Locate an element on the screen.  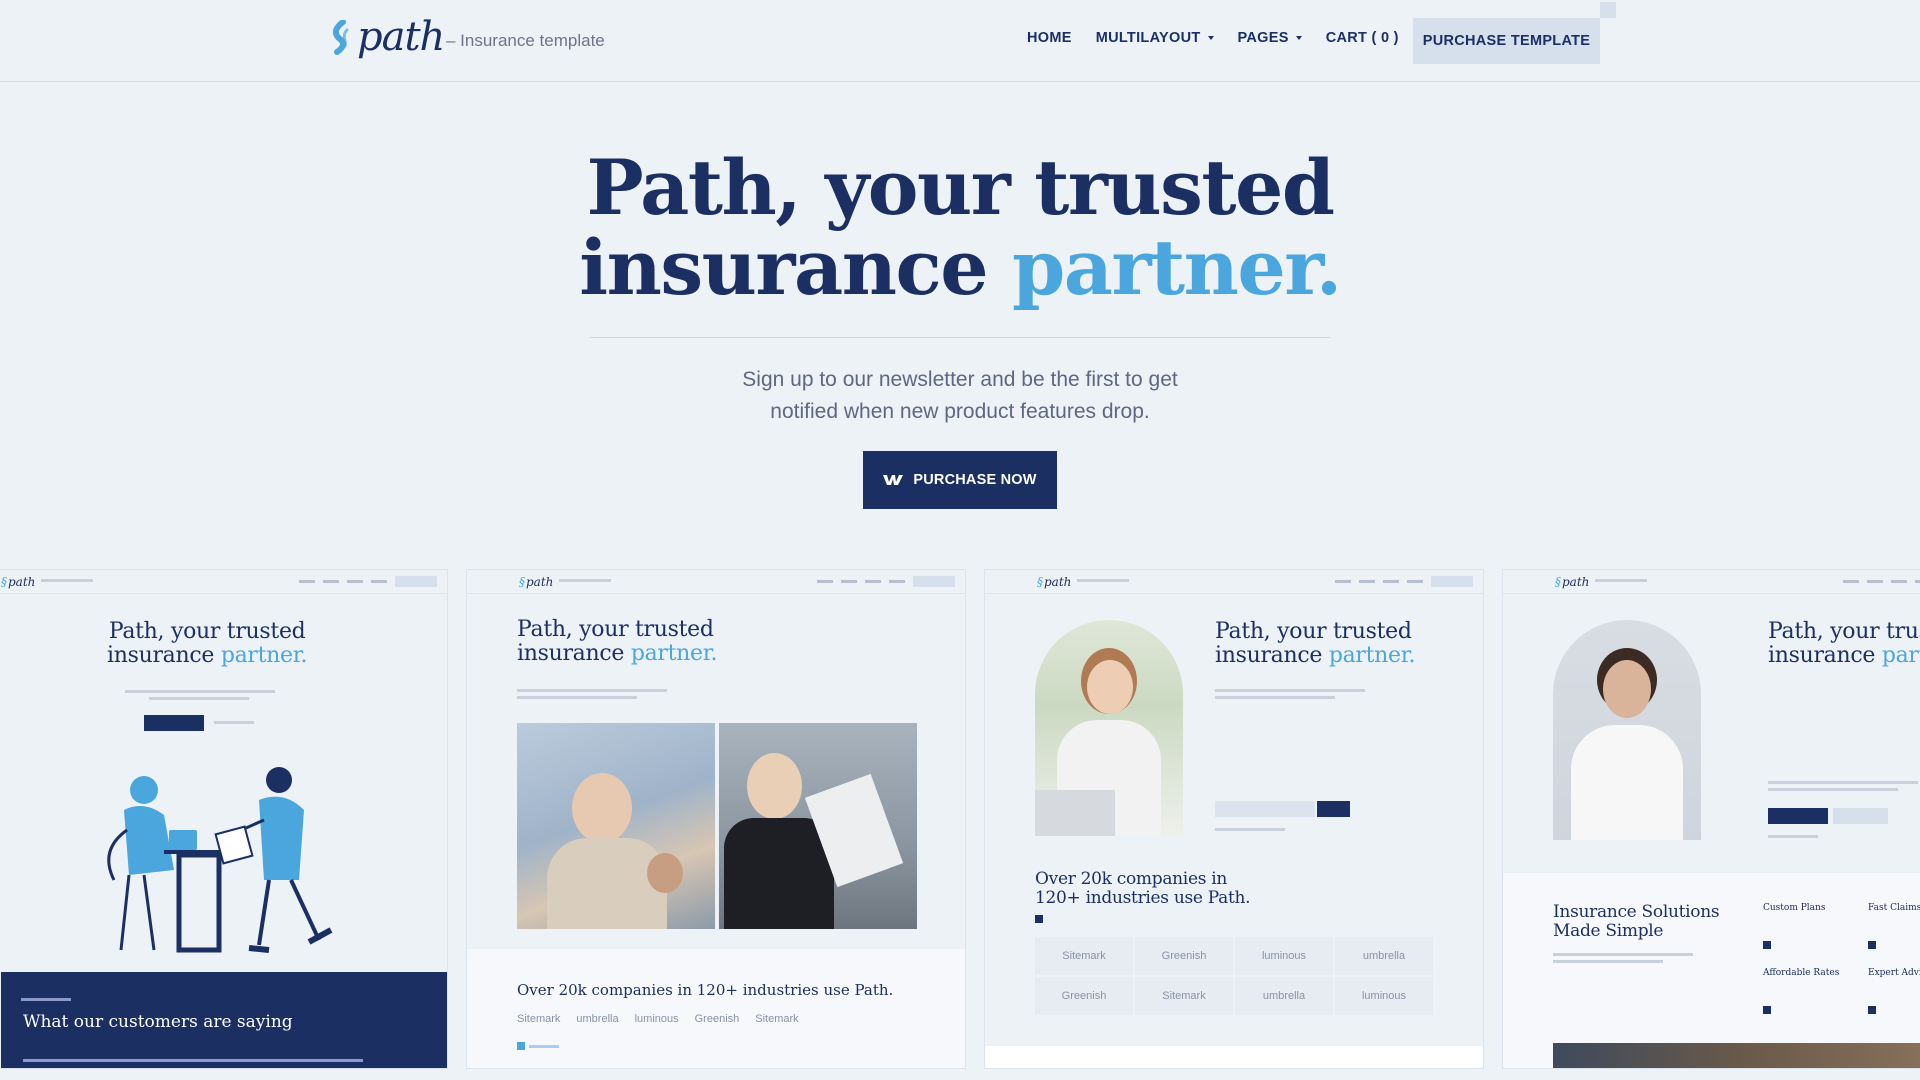
nav-cart-label: CART ( 0 ) is located at coordinates (1362, 38).